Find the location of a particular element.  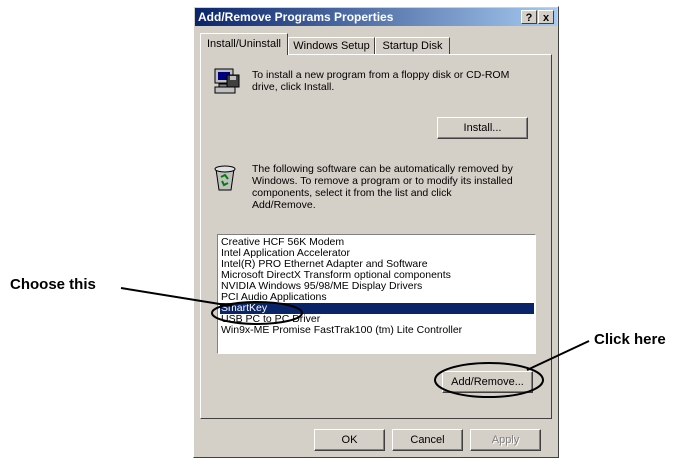

pointer-line-right is located at coordinates (558, 355).